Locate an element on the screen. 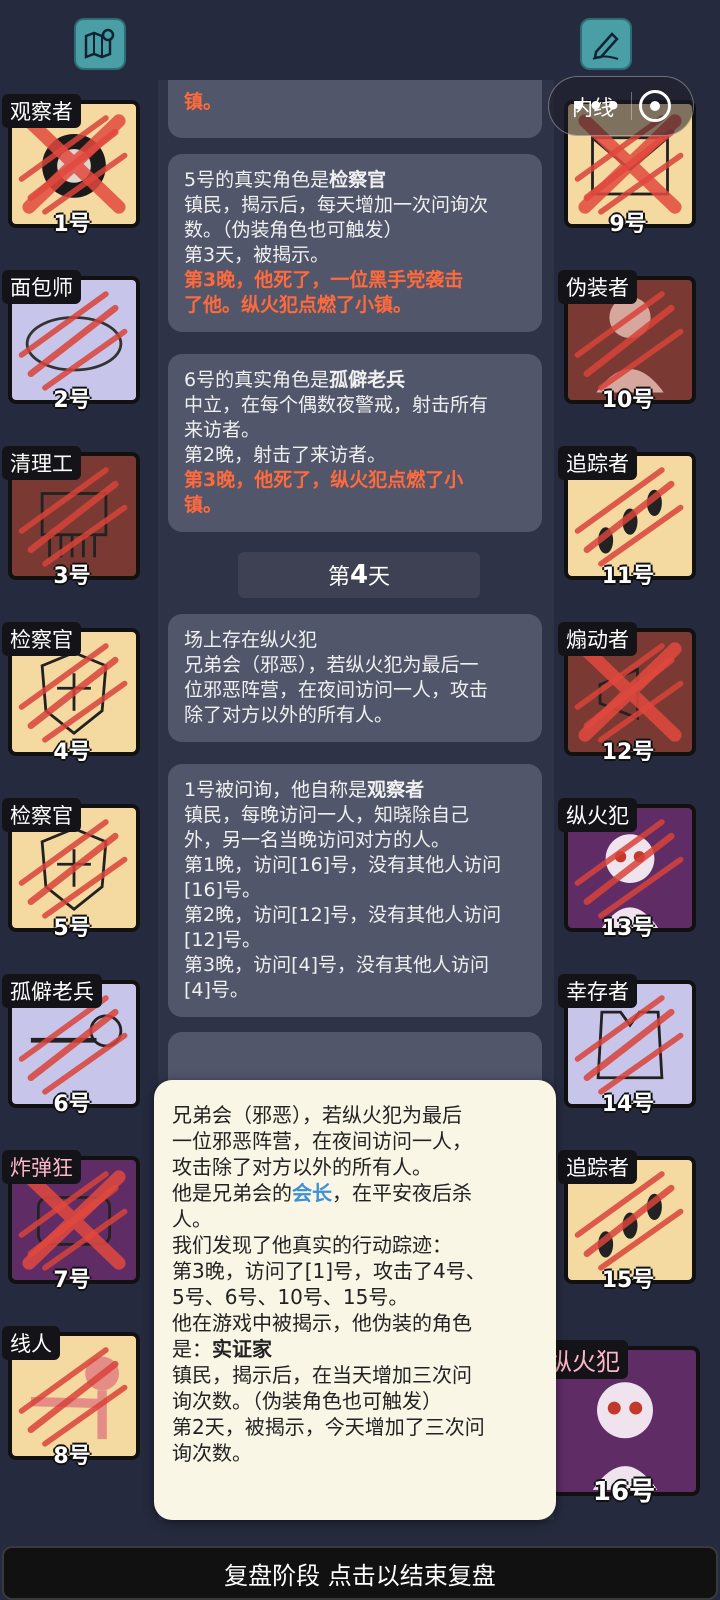  player-card-8号: 线人 8号 is located at coordinates (72, 1397).